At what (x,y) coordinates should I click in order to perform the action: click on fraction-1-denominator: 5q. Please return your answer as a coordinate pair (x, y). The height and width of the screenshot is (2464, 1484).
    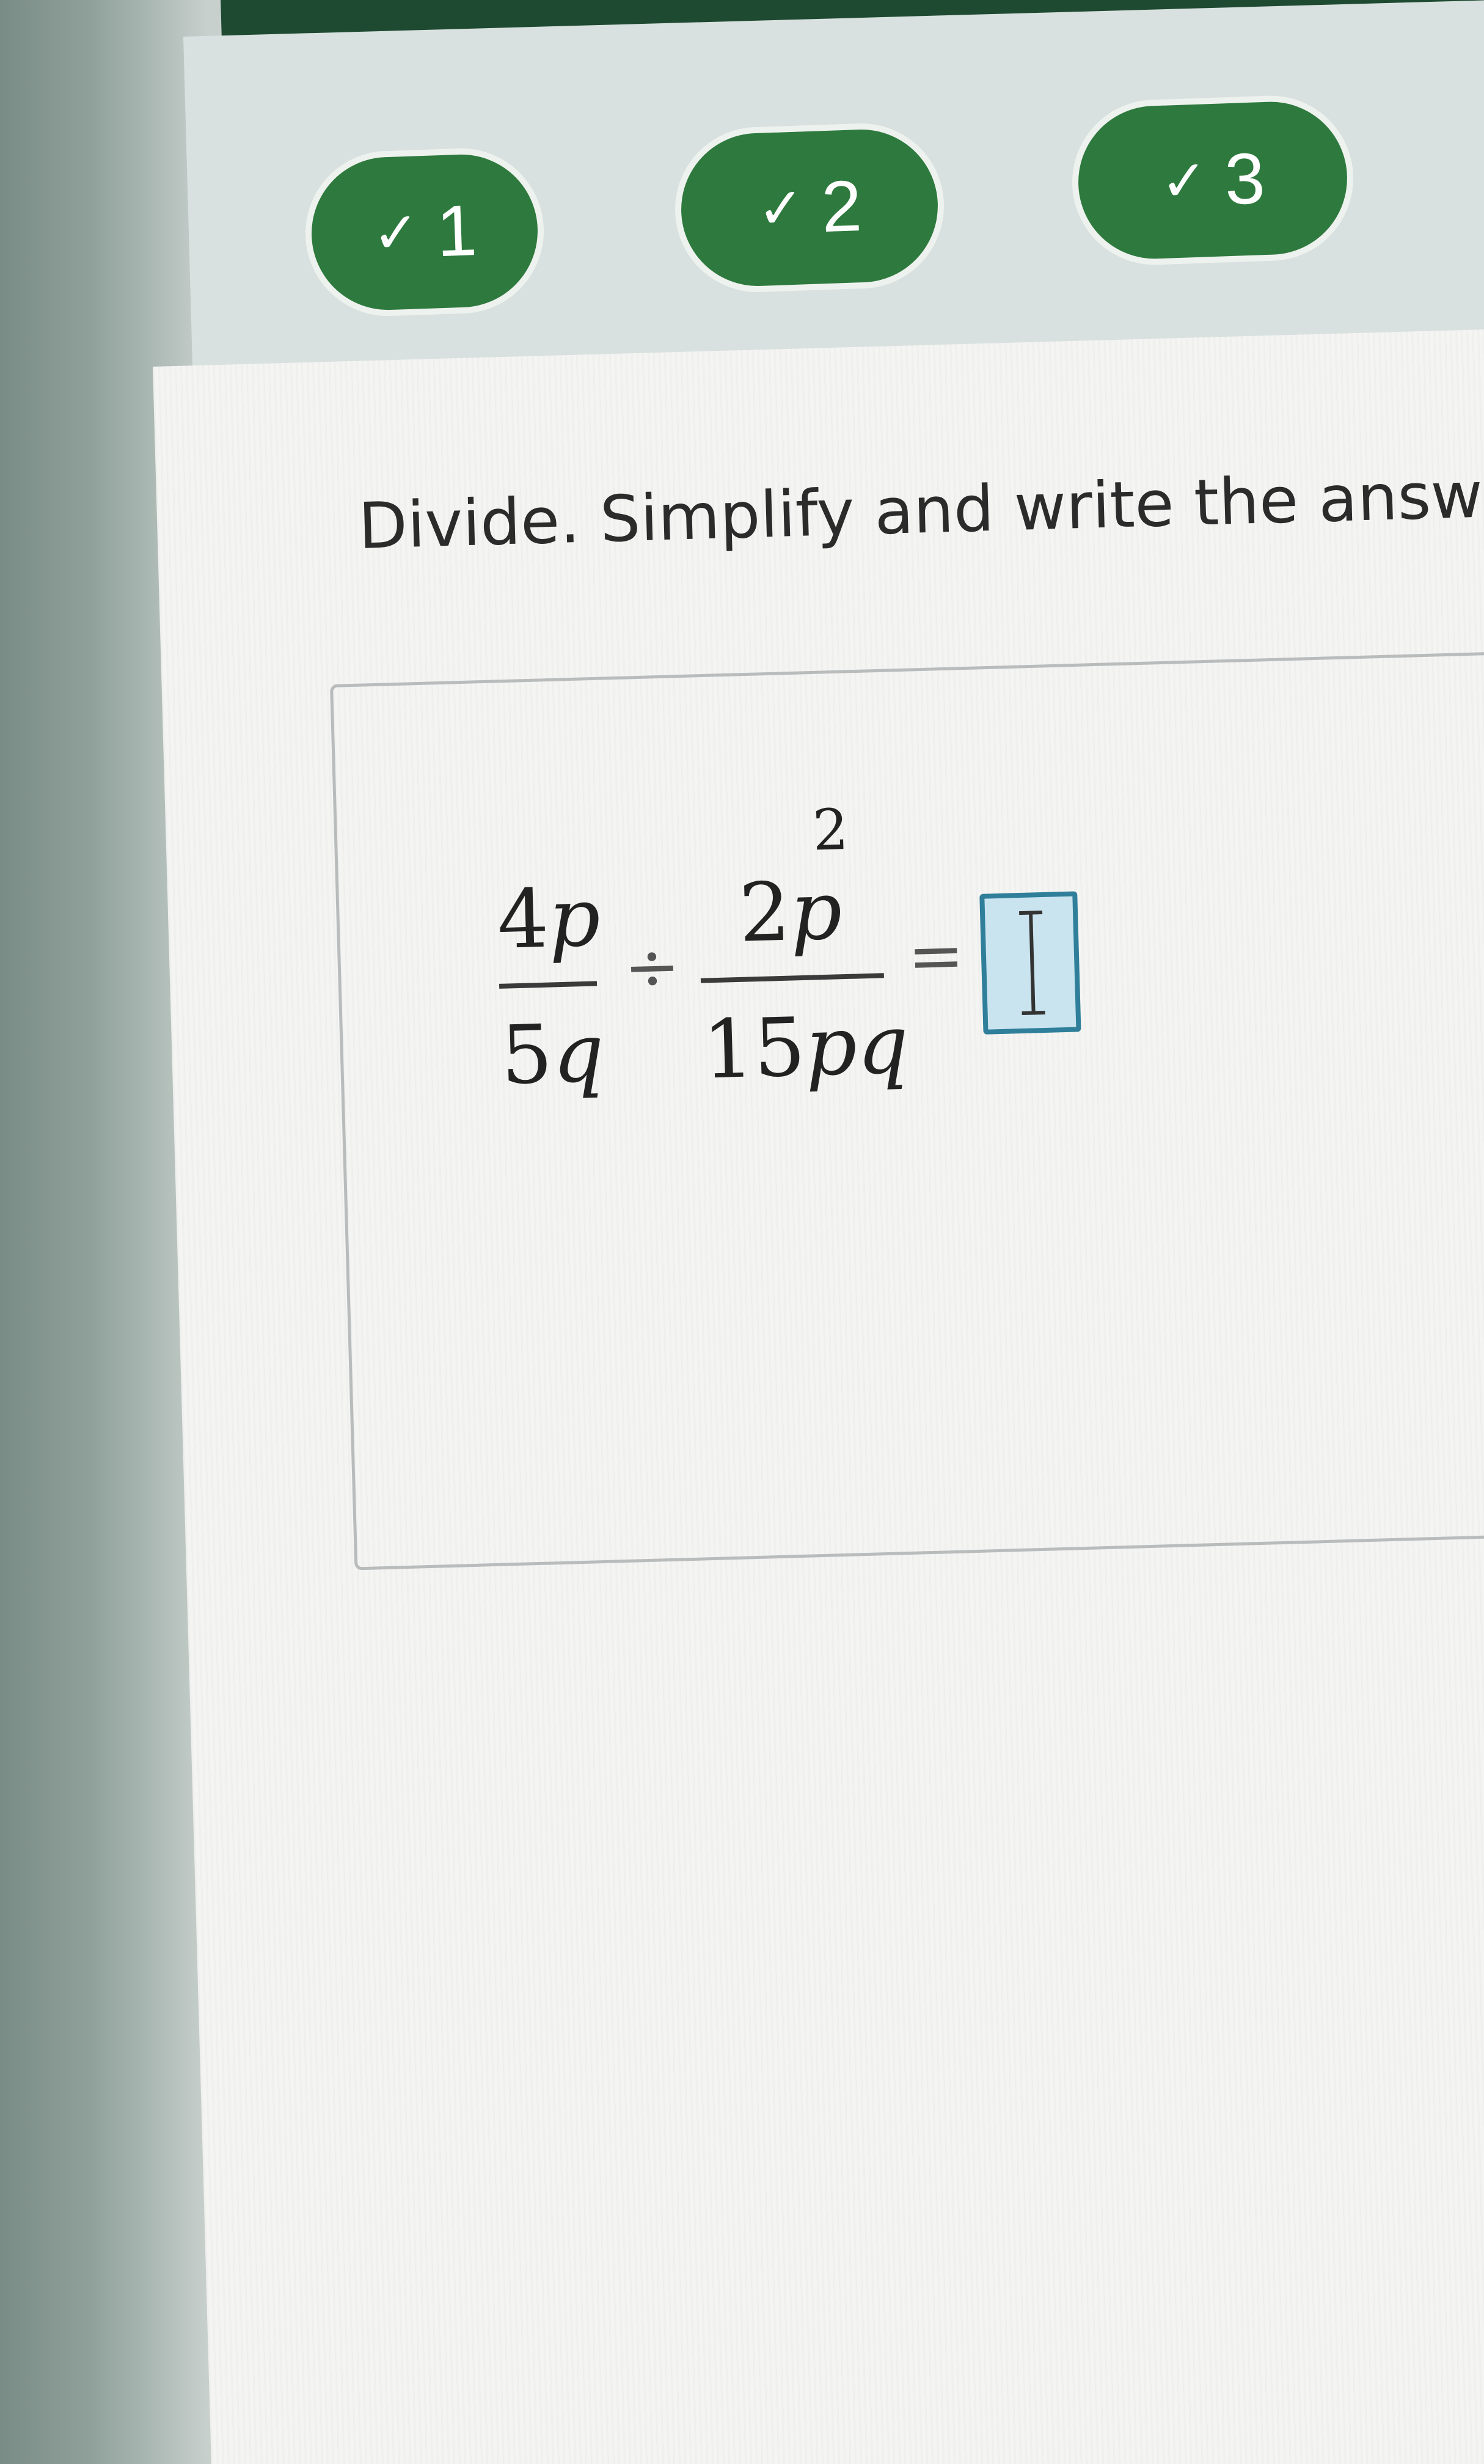
    Looking at the image, I should click on (552, 1055).